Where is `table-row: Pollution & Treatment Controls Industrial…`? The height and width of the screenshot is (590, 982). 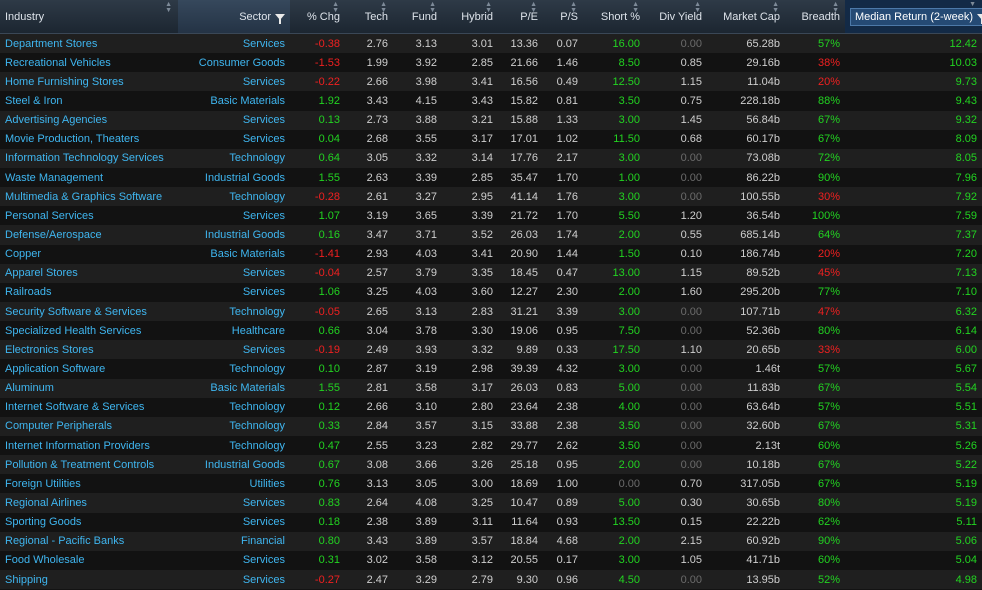 table-row: Pollution & Treatment Controls Industrial… is located at coordinates (491, 465).